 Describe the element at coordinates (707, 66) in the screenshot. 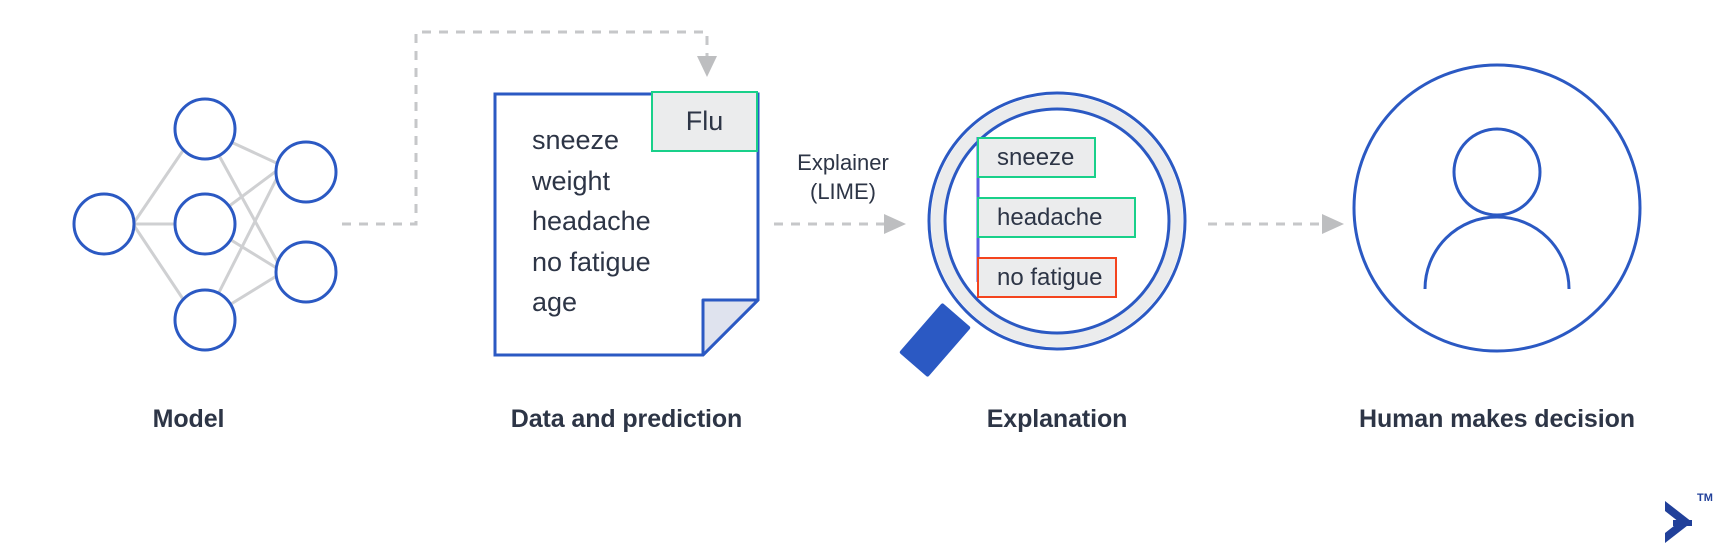

I see `feedback-arrow-head` at that location.